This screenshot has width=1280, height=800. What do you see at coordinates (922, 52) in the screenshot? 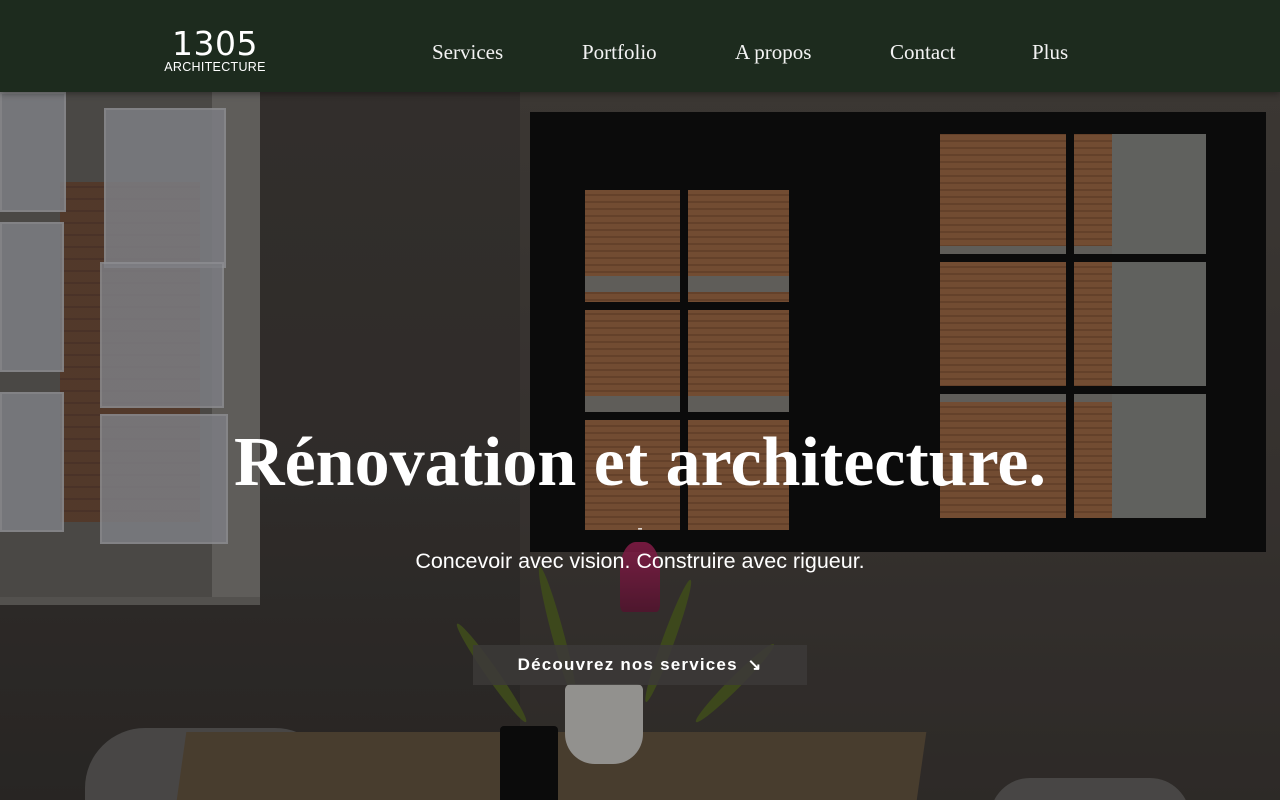
I see `nav-item-contact: Contact` at bounding box center [922, 52].